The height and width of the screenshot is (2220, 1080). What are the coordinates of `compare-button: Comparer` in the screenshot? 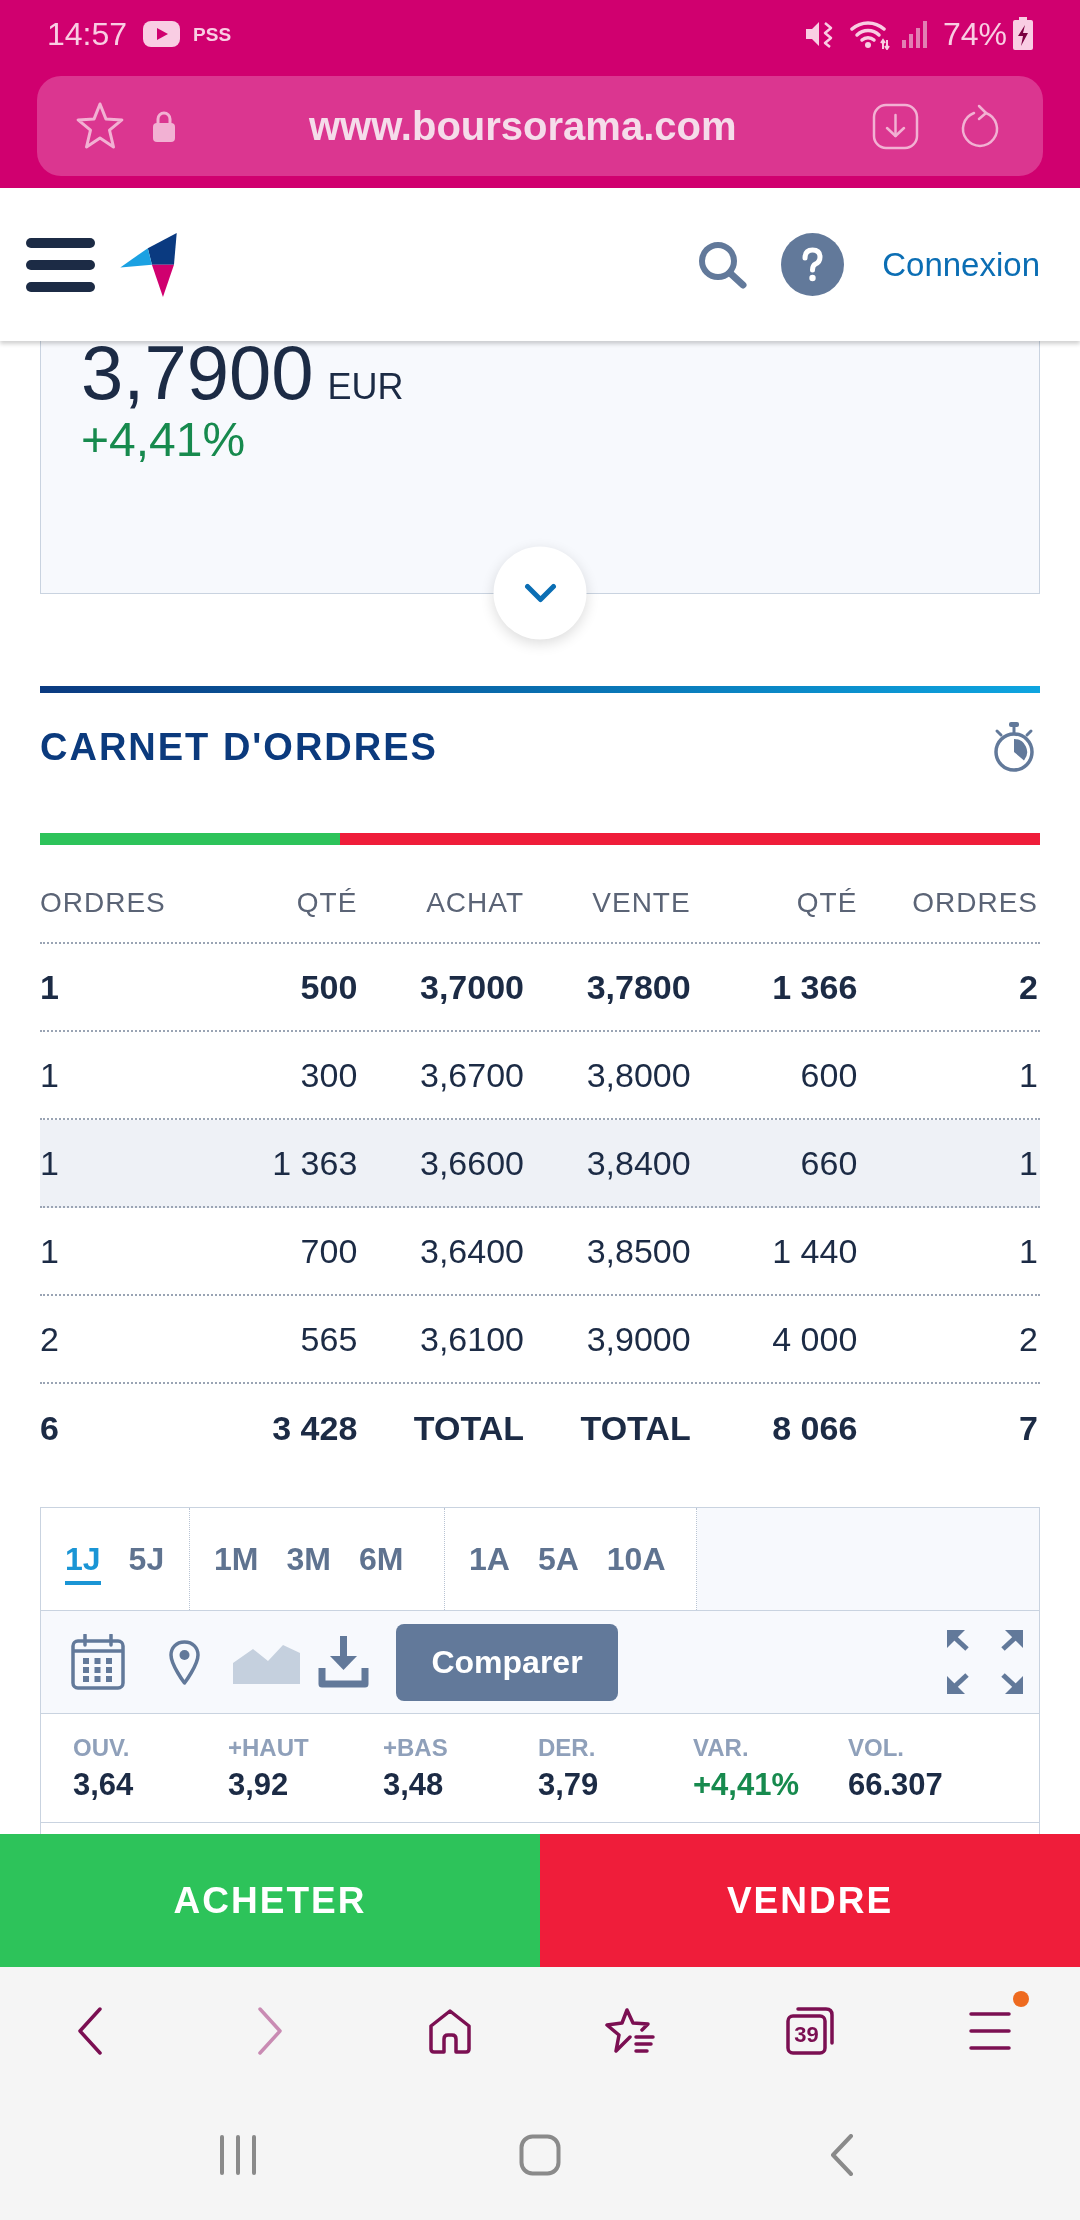 It's located at (507, 1662).